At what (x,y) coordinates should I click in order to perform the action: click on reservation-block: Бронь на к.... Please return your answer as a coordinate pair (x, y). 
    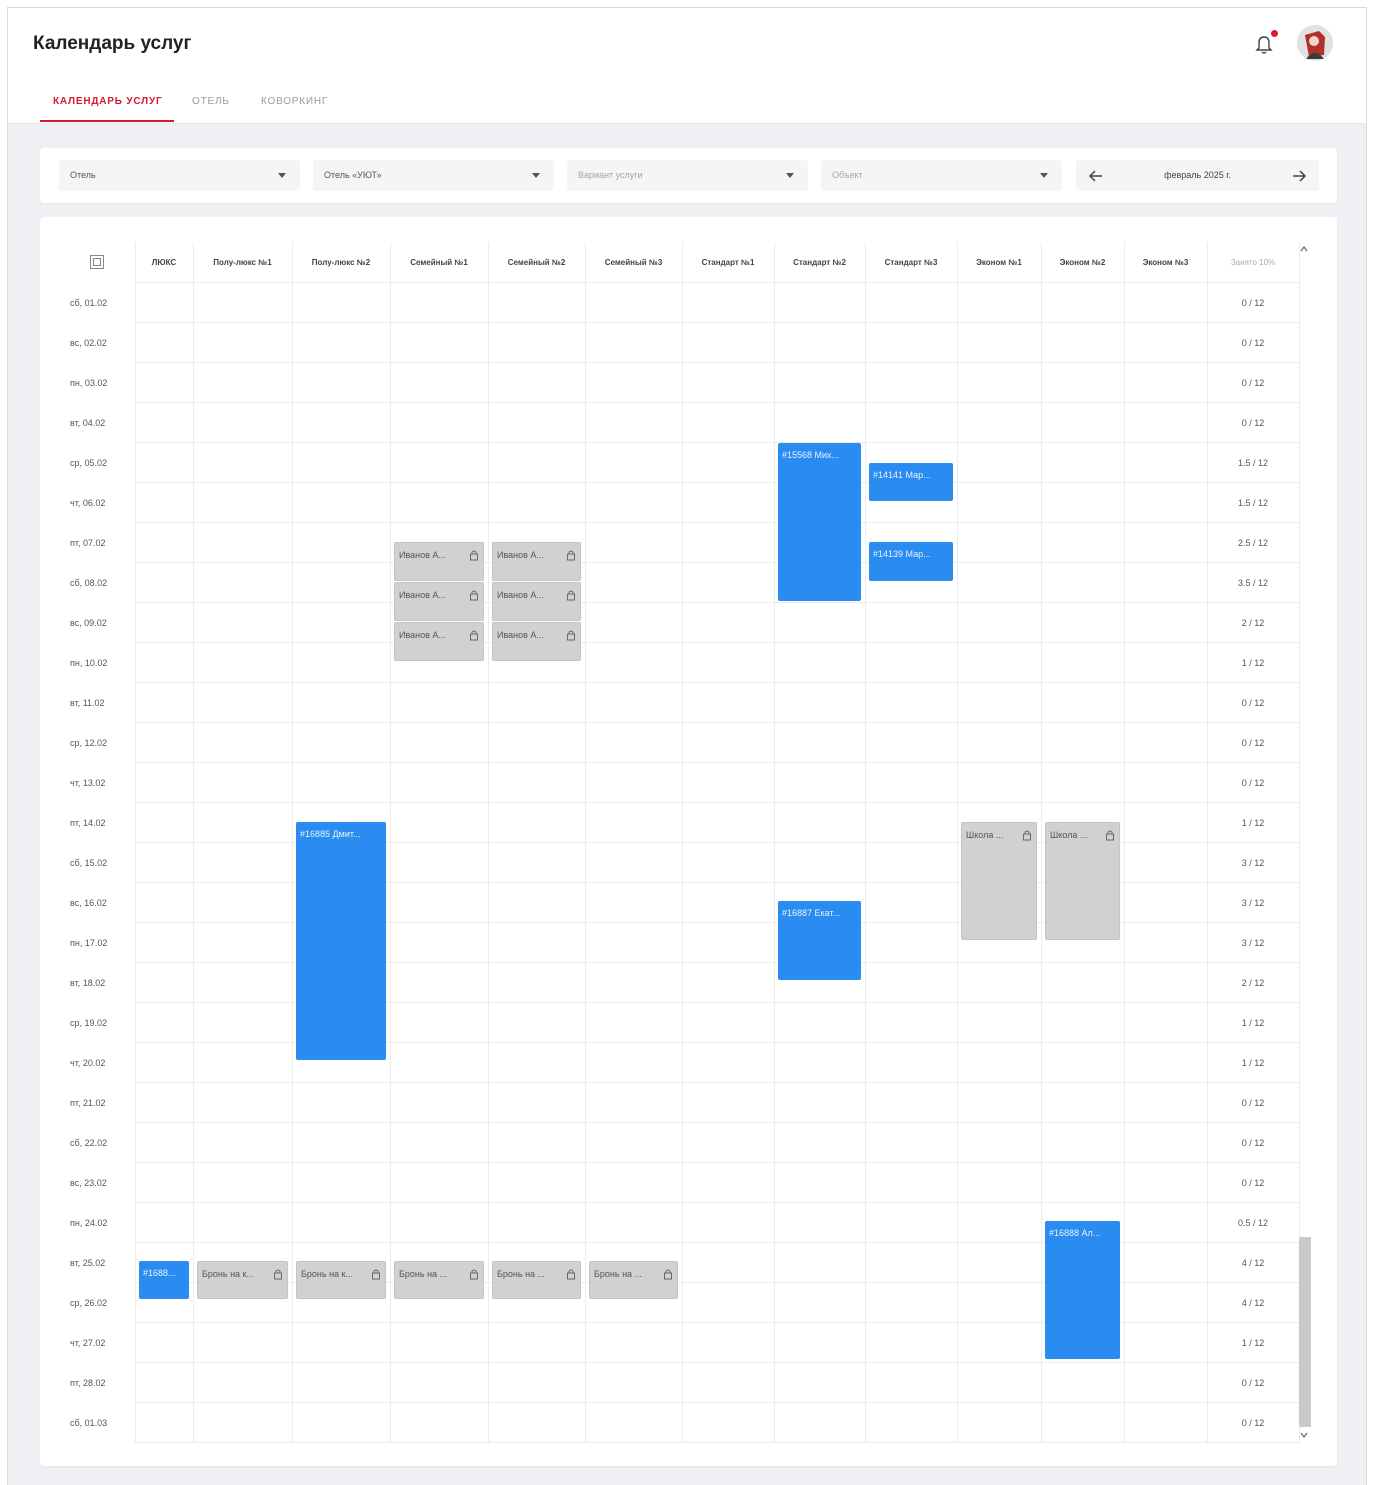
    Looking at the image, I should click on (242, 1280).